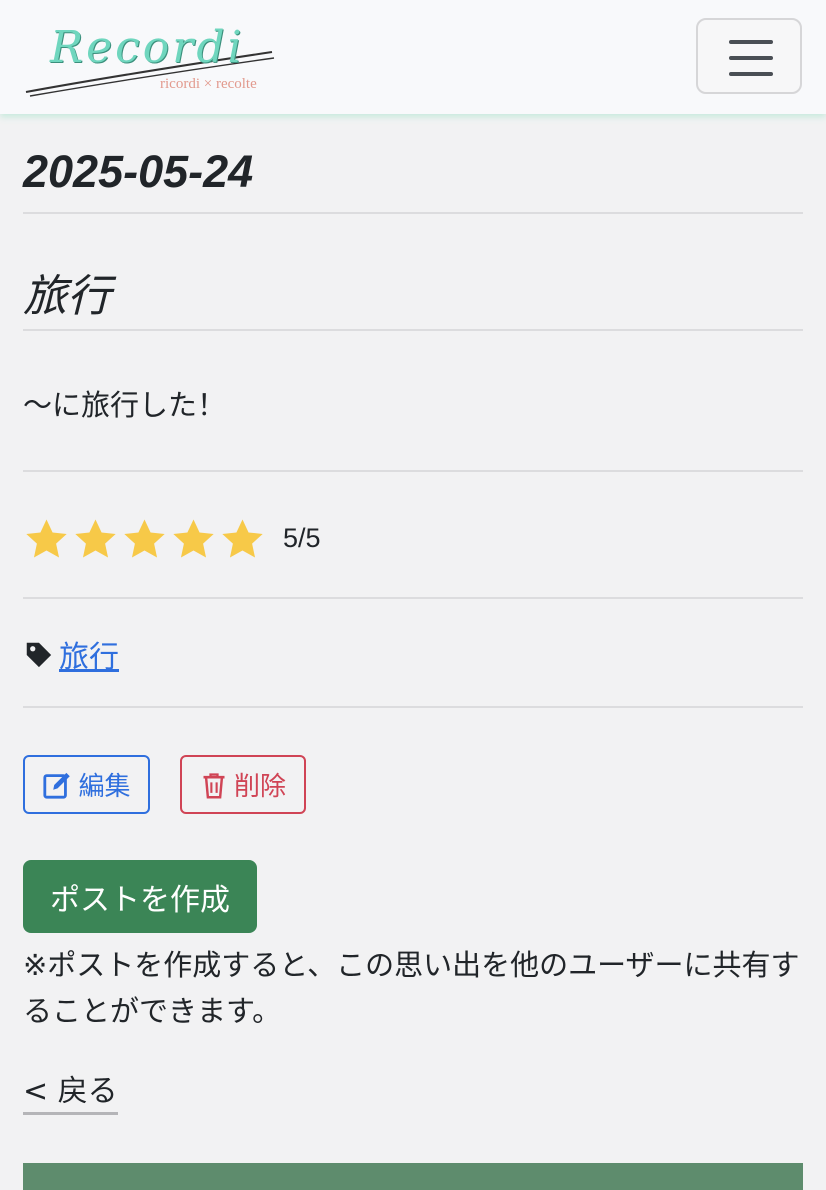 The height and width of the screenshot is (1190, 826). Describe the element at coordinates (411, 988) in the screenshot. I see `post-note: ※ポストを作成すると、この思い出を他のユーザーに共有することができます。` at that location.